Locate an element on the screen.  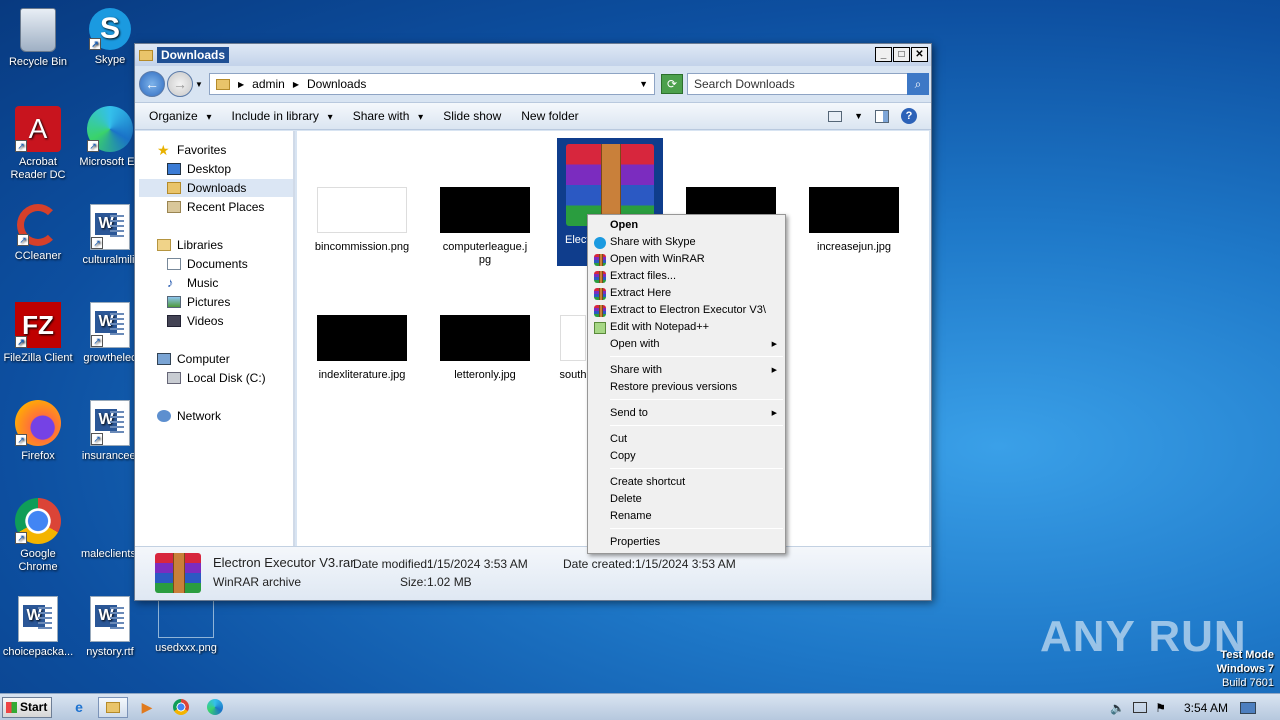
nav-local-disk: Local Disk (C:) is located at coordinates (216, 378).